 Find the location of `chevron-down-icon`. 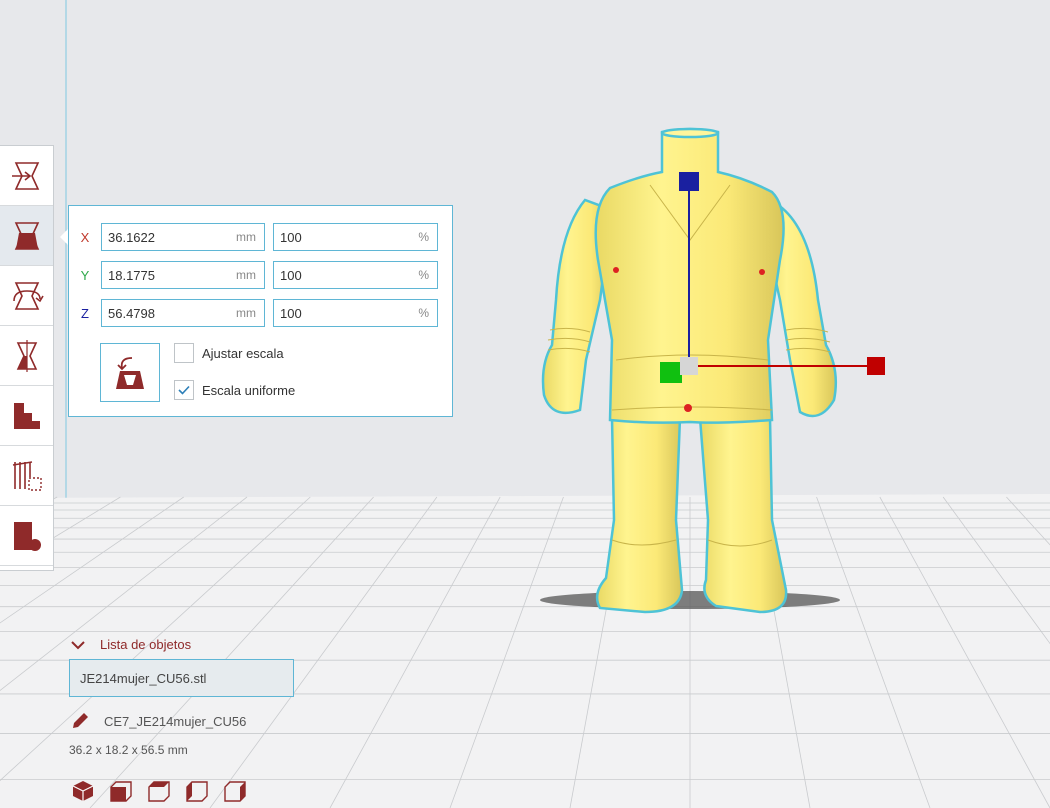

chevron-down-icon is located at coordinates (78, 644).